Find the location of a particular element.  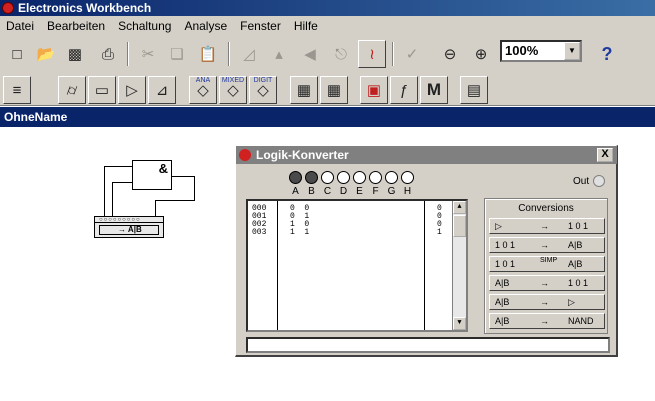

table-row: 003 is located at coordinates (259, 232).